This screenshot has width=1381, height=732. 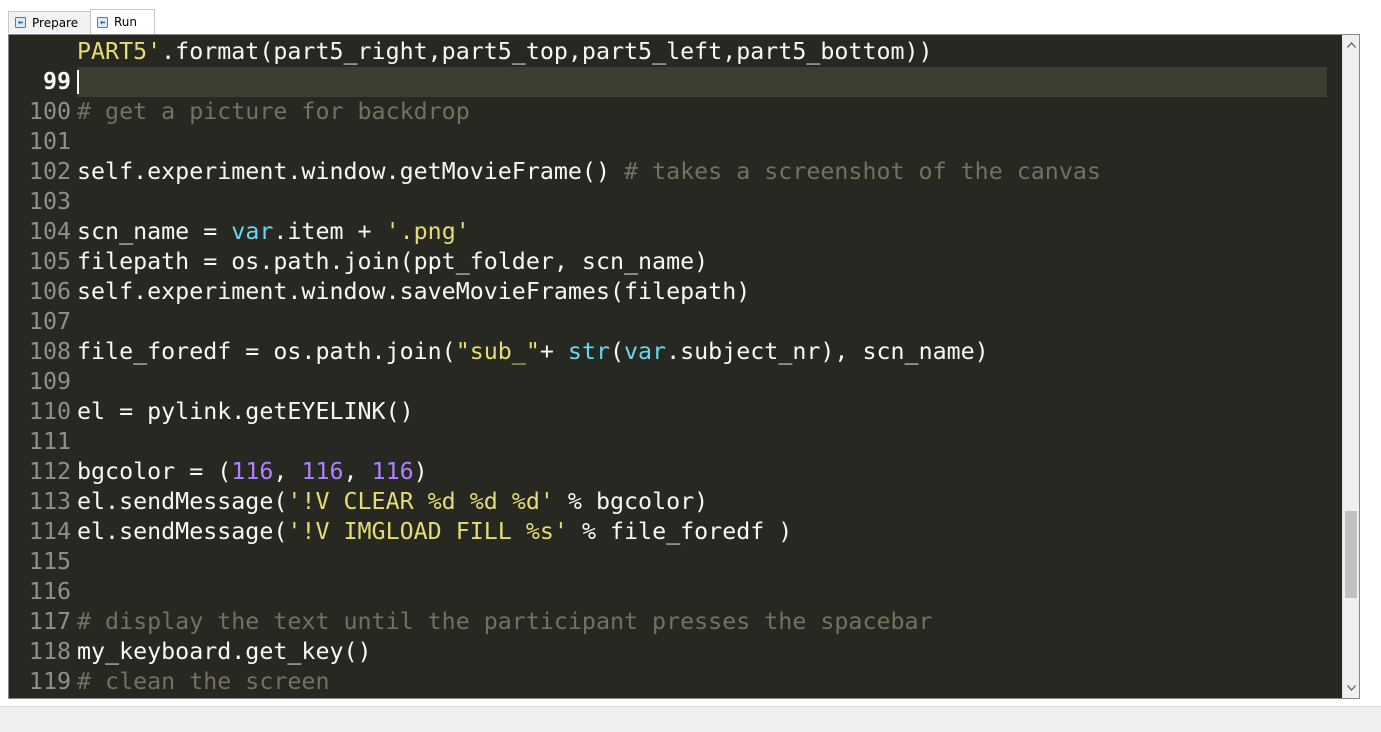 I want to click on code-token: self.experiment.window.getMovieFrame(), so click(x=351, y=171).